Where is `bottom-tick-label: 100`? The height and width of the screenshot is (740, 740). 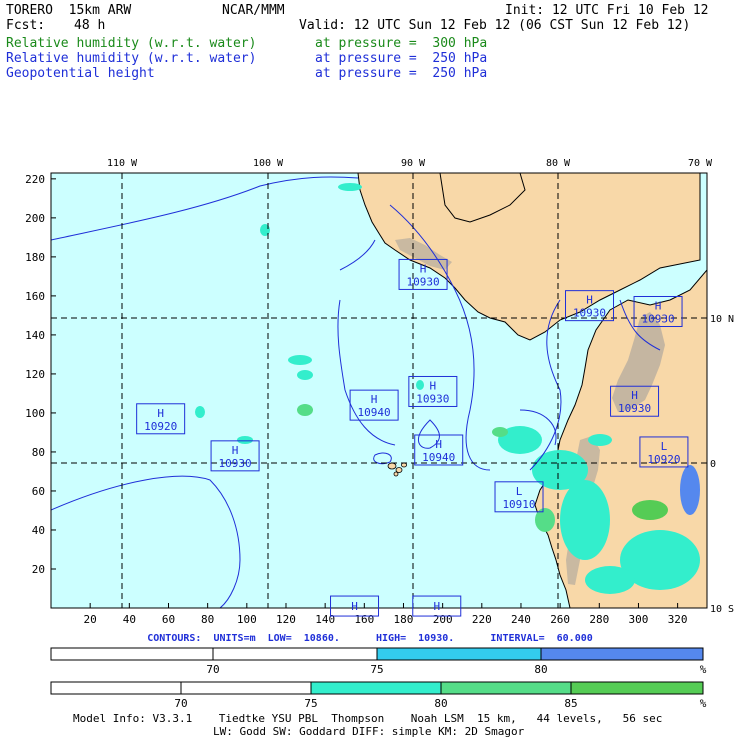
bottom-tick-label: 100 is located at coordinates (247, 619).